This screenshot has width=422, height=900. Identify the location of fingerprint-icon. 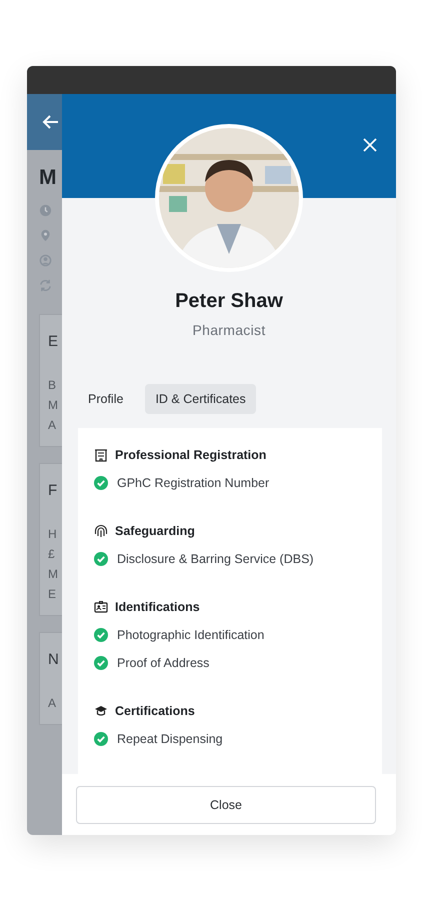
(101, 531).